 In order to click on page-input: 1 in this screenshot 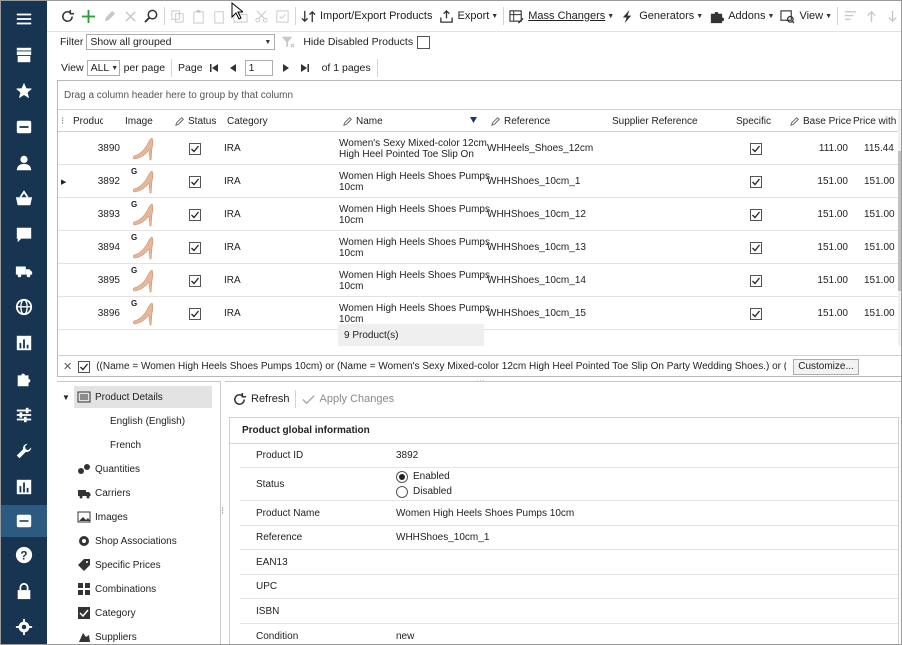, I will do `click(258, 68)`.